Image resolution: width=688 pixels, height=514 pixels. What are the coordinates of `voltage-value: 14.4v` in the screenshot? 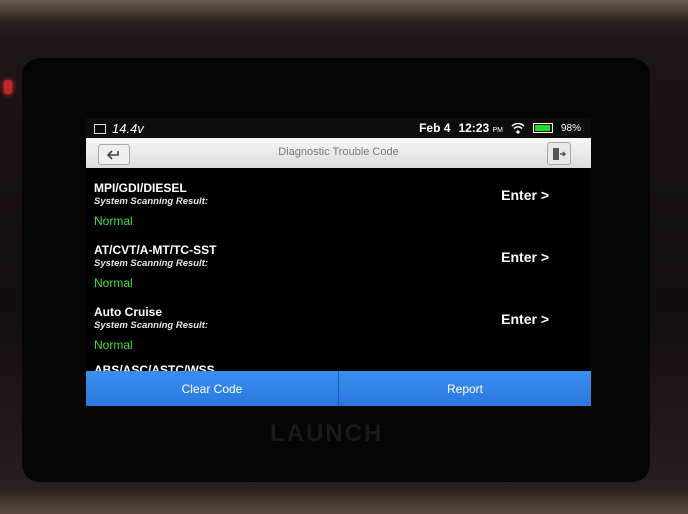 It's located at (128, 128).